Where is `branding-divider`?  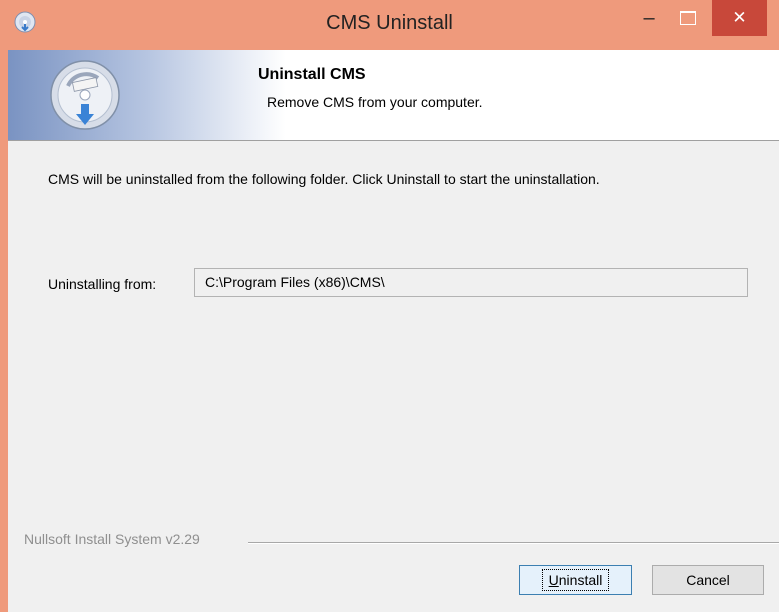
branding-divider is located at coordinates (513, 543).